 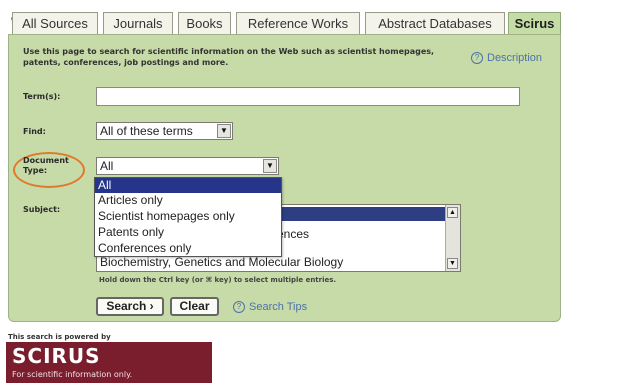 What do you see at coordinates (188, 232) in the screenshot?
I see `doctype-option-patents: Patents only` at bounding box center [188, 232].